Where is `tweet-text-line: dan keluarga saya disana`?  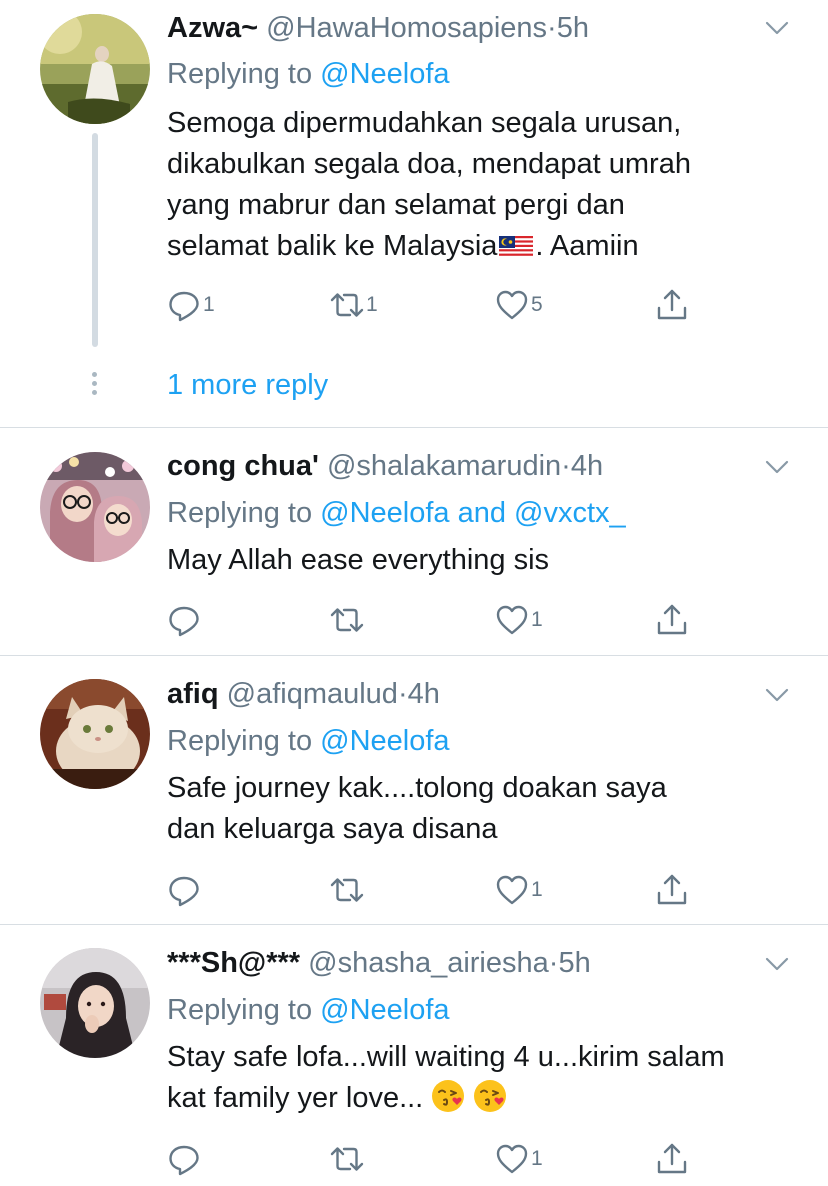 tweet-text-line: dan keluarga saya disana is located at coordinates (332, 829).